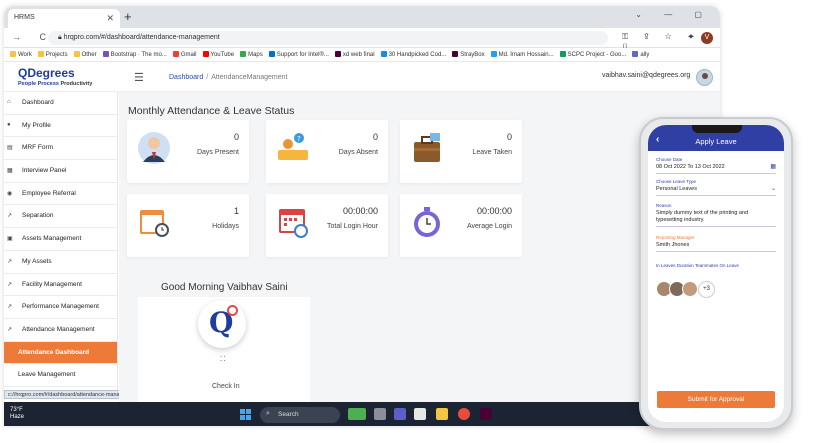 Image resolution: width=837 pixels, height=443 pixels. I want to click on user-avatar, so click(704, 77).